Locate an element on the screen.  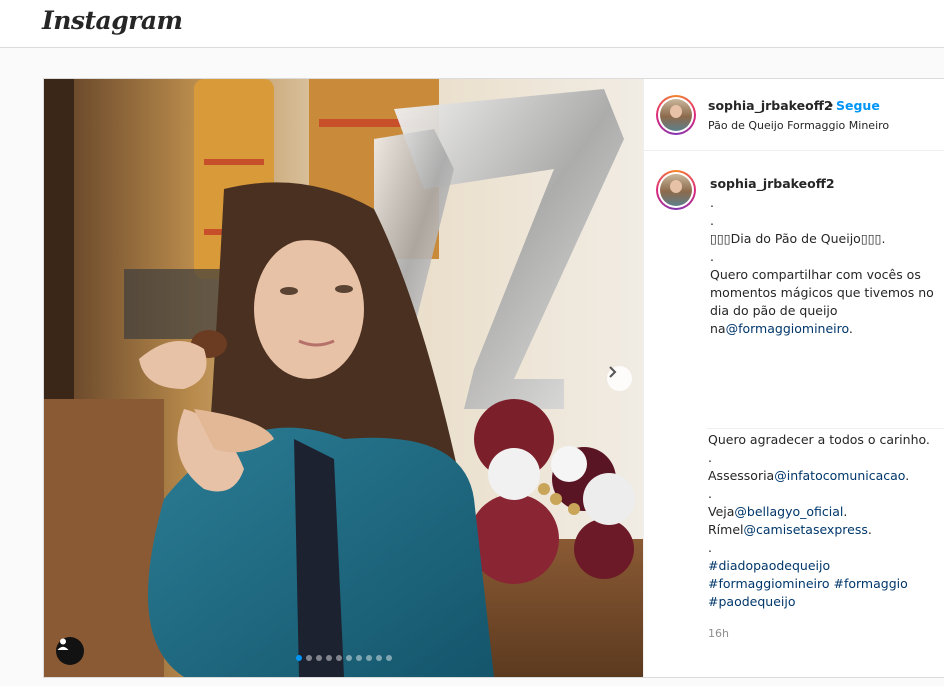
caption-text: ▯▯▯Dia do Pão de Queijo▯▯▯. is located at coordinates (798, 238).